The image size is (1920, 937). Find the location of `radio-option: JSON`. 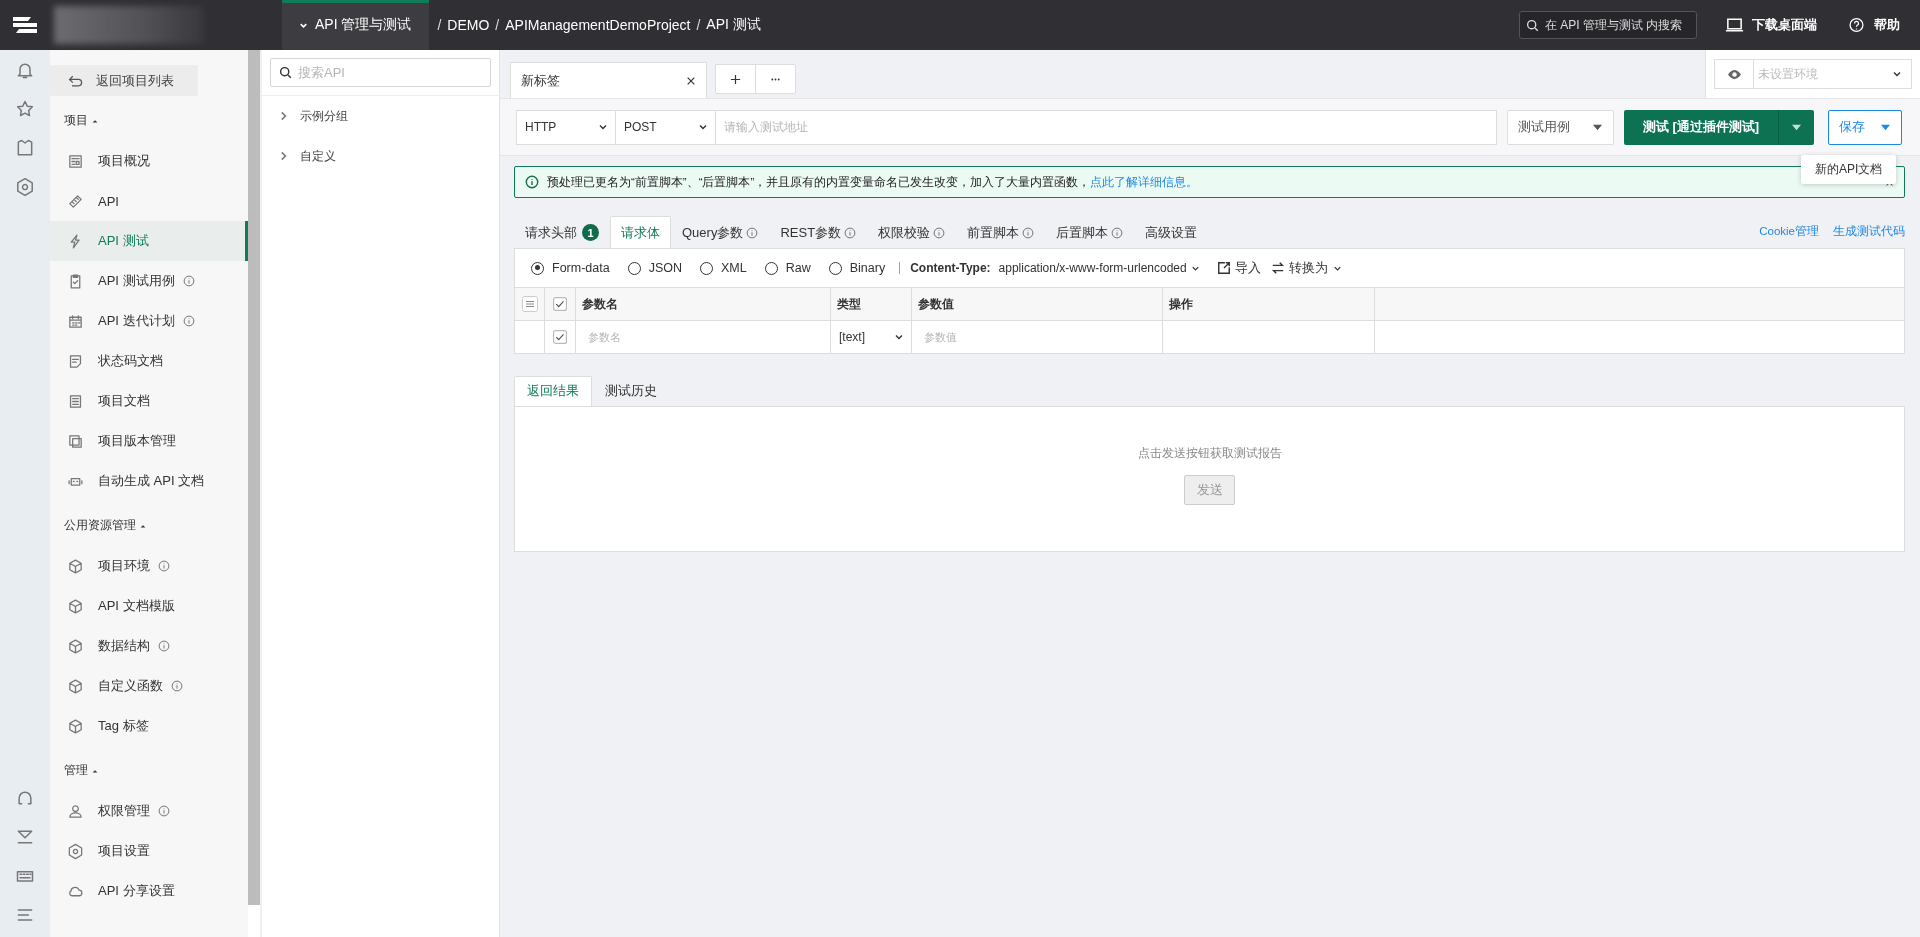

radio-option: JSON is located at coordinates (654, 268).